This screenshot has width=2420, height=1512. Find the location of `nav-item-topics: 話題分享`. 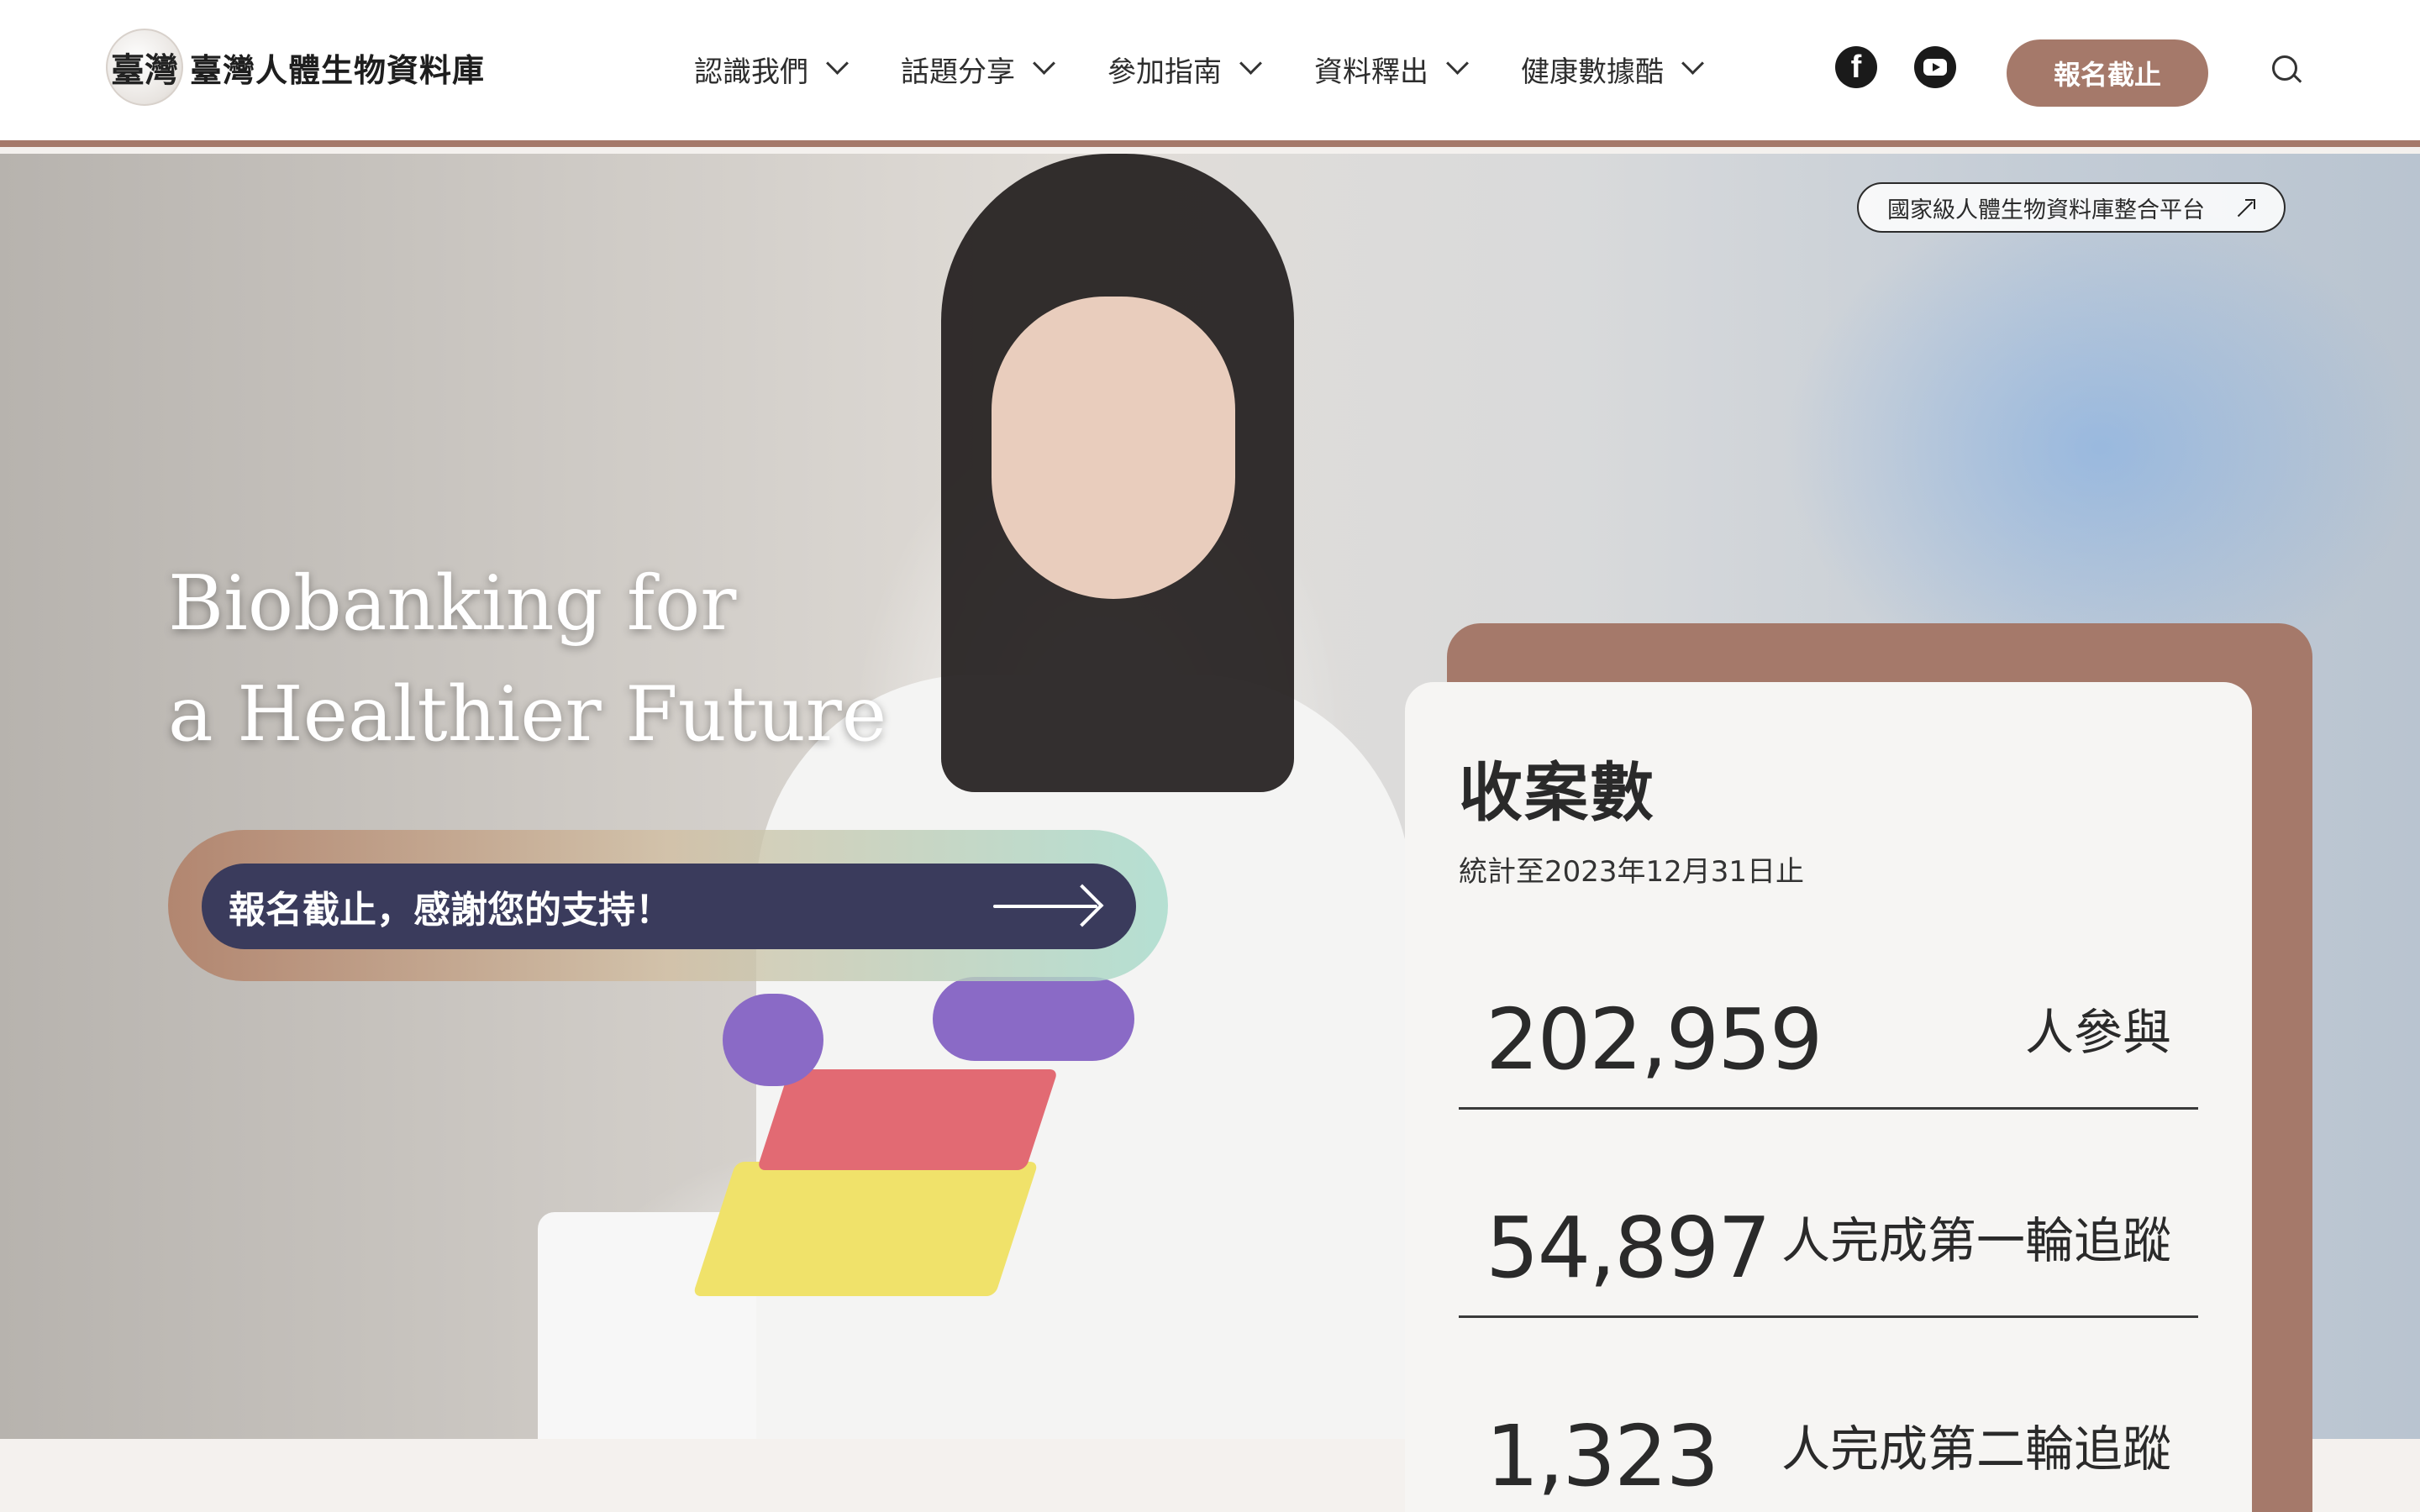

nav-item-topics: 話題分享 is located at coordinates (976, 69).